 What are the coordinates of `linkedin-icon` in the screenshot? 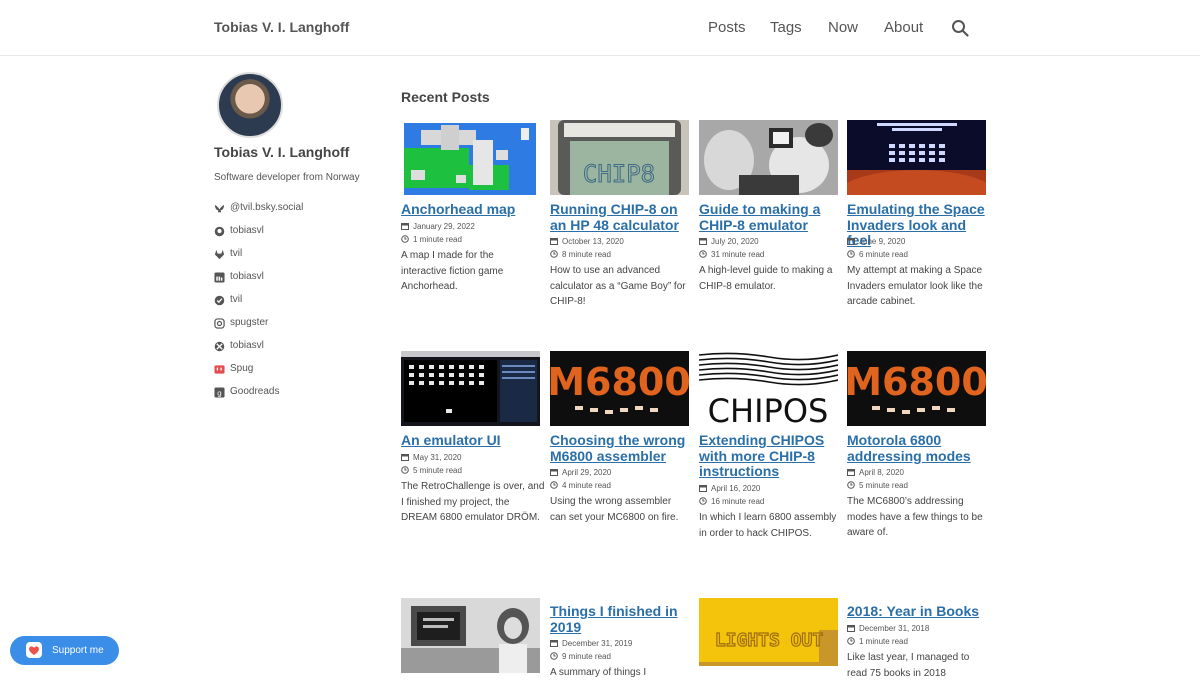 It's located at (219, 277).